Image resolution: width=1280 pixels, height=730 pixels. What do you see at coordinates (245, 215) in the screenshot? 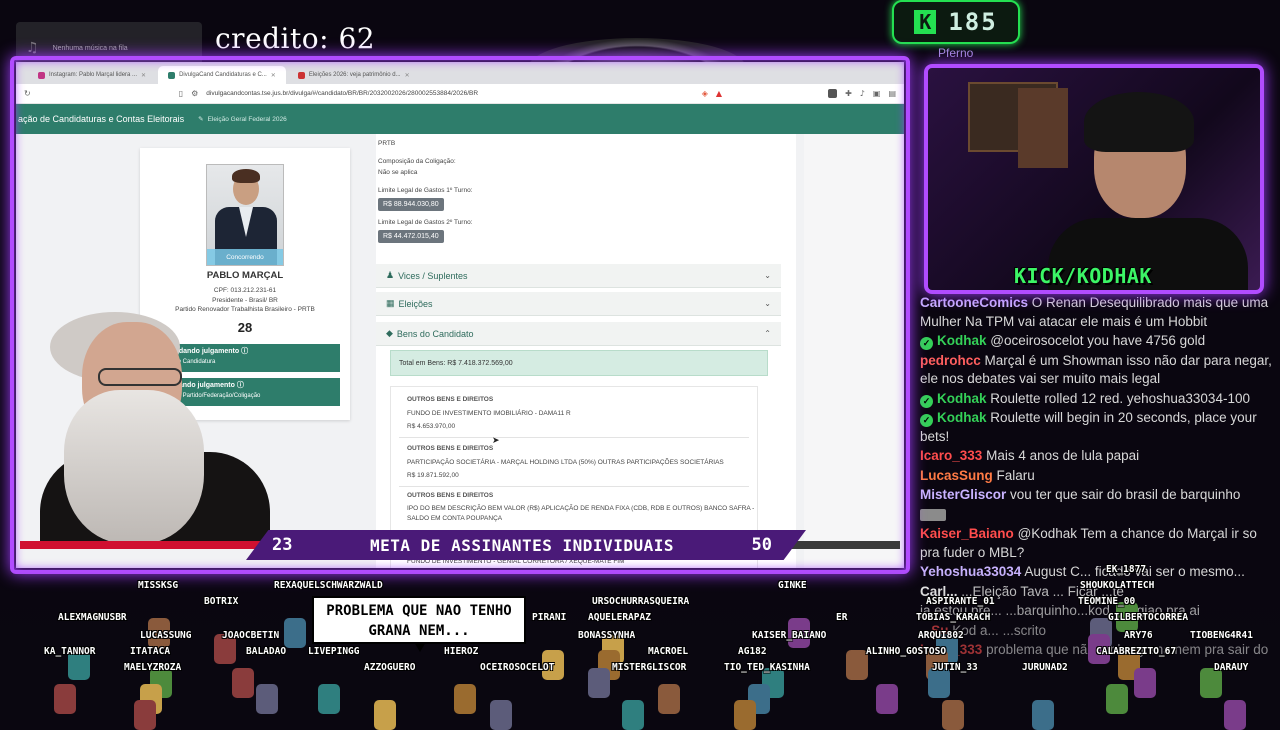
I see `candidate-photo: Concorrendo` at bounding box center [245, 215].